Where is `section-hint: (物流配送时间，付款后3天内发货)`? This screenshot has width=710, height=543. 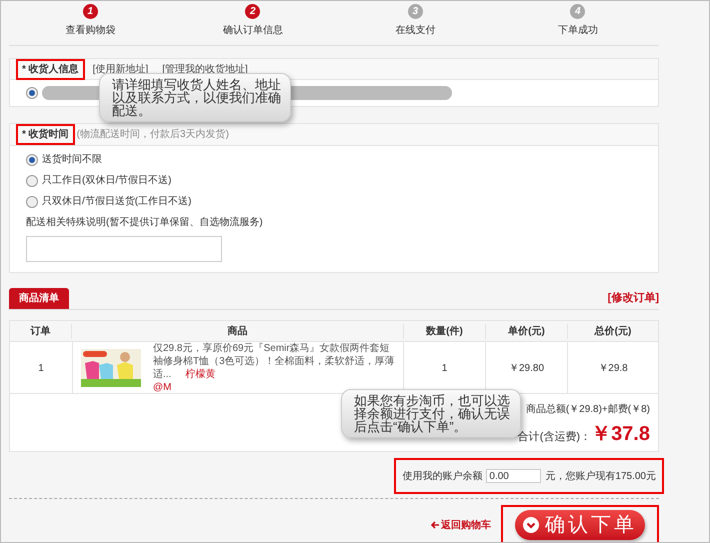 section-hint: (物流配送时间，付款后3天内发货) is located at coordinates (152, 135).